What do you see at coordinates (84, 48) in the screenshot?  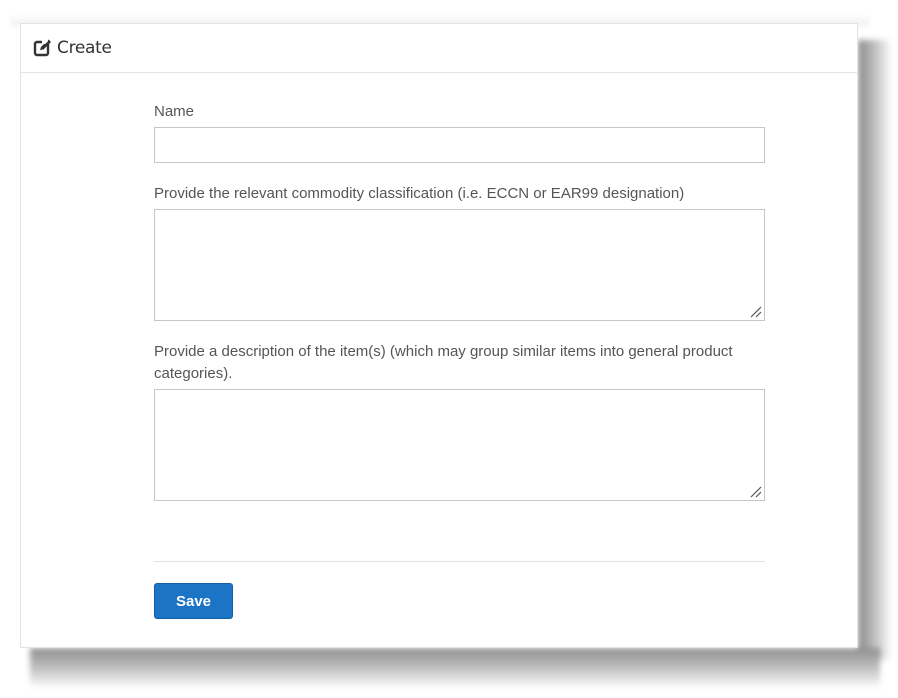 I see `panel-title: Create` at bounding box center [84, 48].